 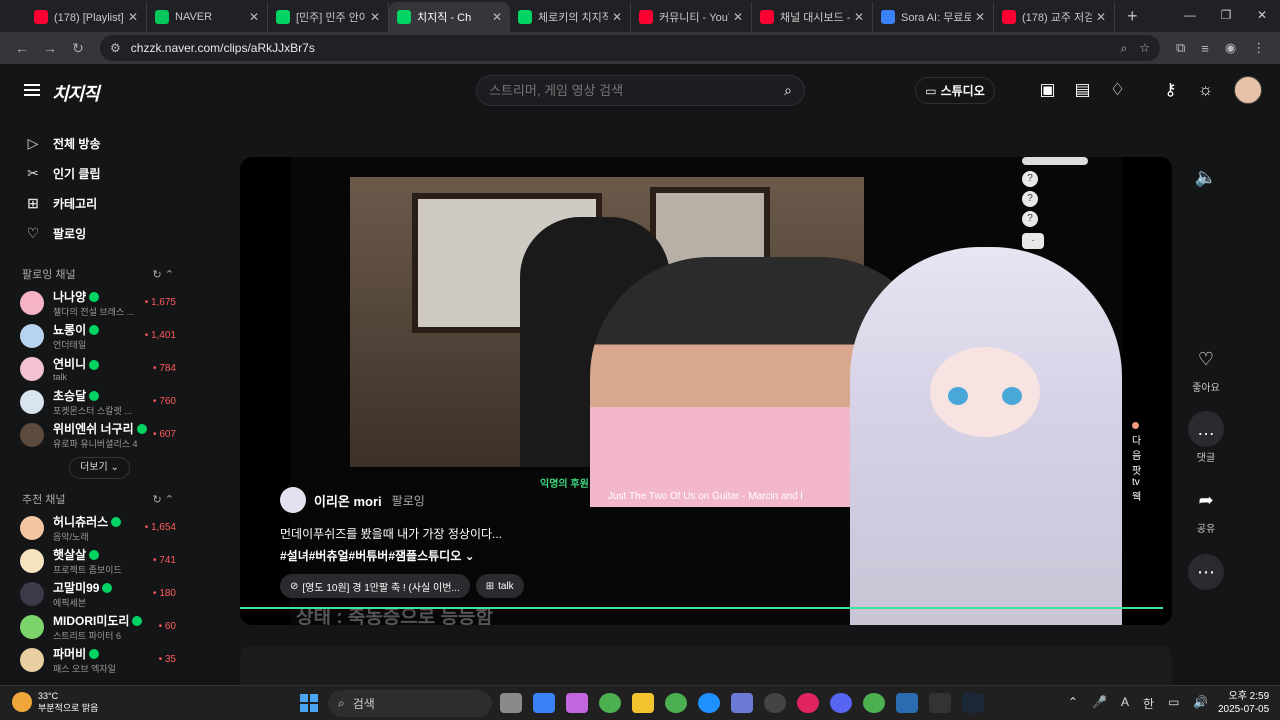 What do you see at coordinates (95, 302) in the screenshot?
I see `channel-item: 나나양 젤다의 전설 브레스 ... • 1,675` at bounding box center [95, 302].